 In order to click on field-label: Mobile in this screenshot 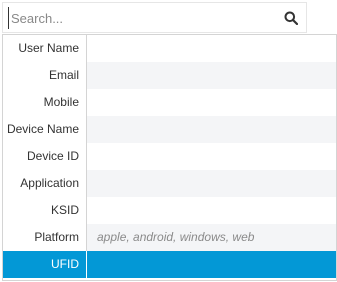, I will do `click(45, 102)`.